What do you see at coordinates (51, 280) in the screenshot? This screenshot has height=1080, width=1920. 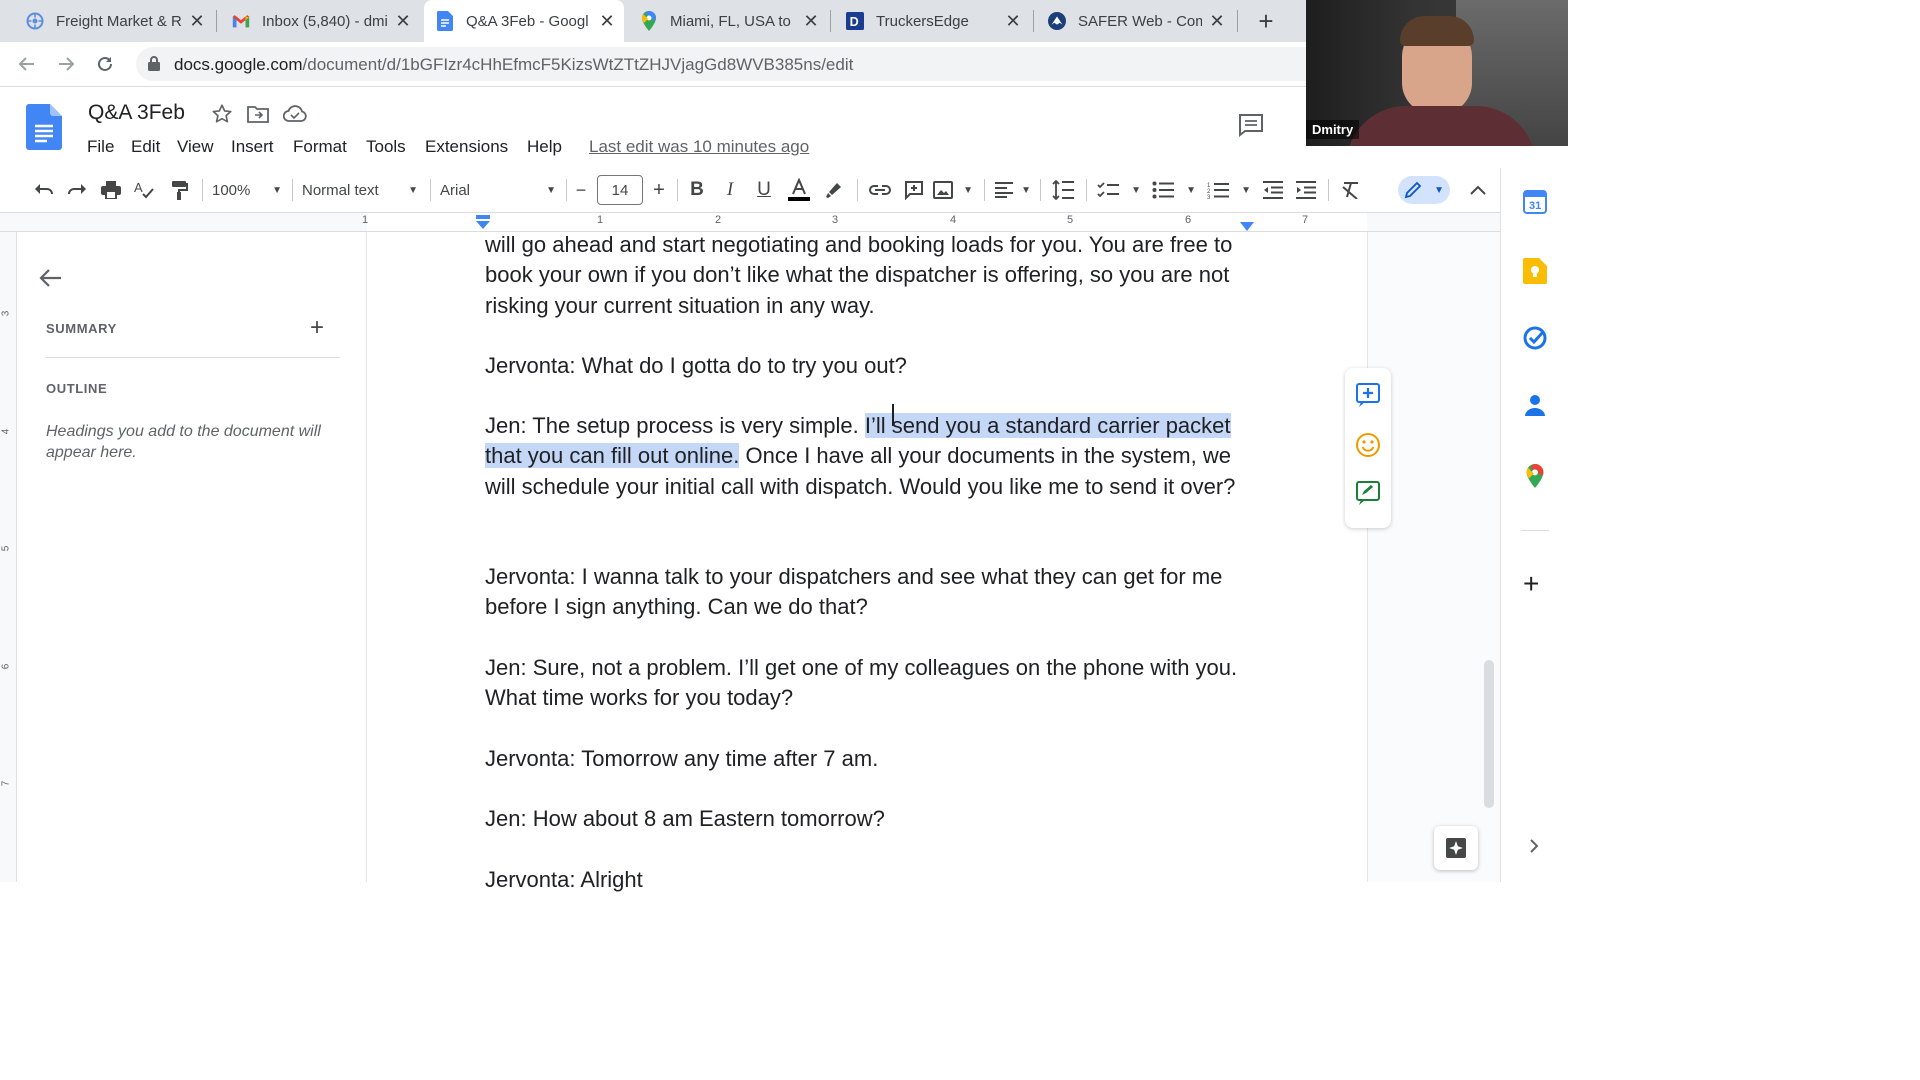 I see `close-outline-arrow-left-icon` at bounding box center [51, 280].